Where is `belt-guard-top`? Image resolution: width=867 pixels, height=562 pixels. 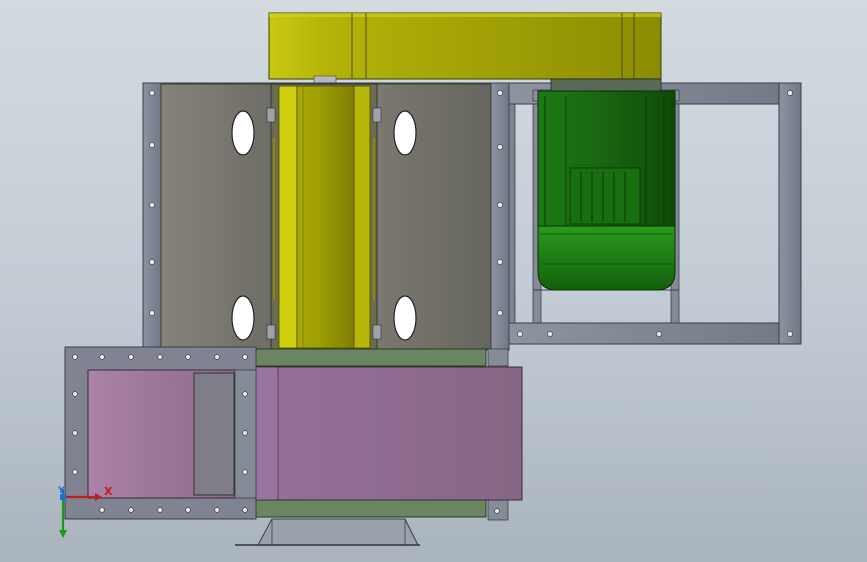
belt-guard-top is located at coordinates (465, 48).